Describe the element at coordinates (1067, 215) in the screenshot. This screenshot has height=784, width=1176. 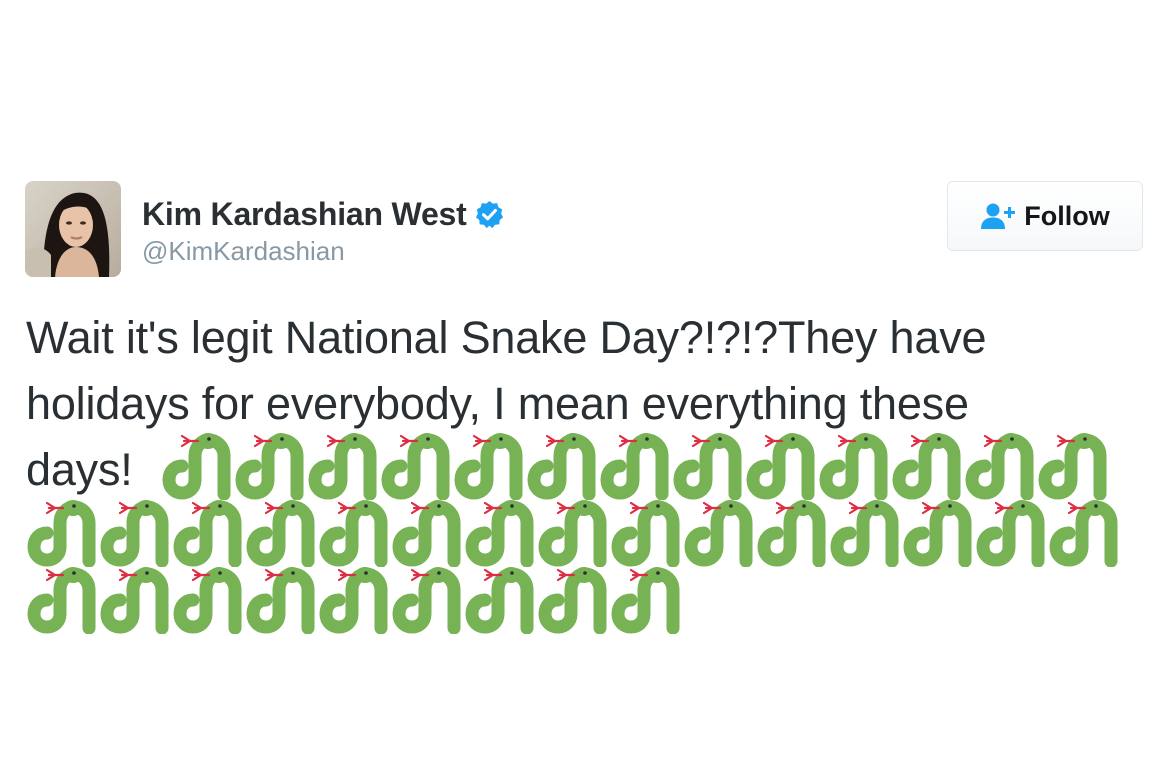
I see `follow-button-label: Follow` at that location.